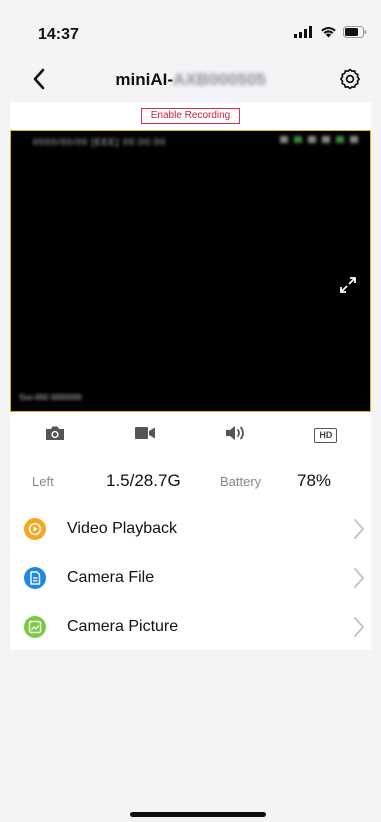  What do you see at coordinates (304, 34) in the screenshot?
I see `cellular-signal-icon` at bounding box center [304, 34].